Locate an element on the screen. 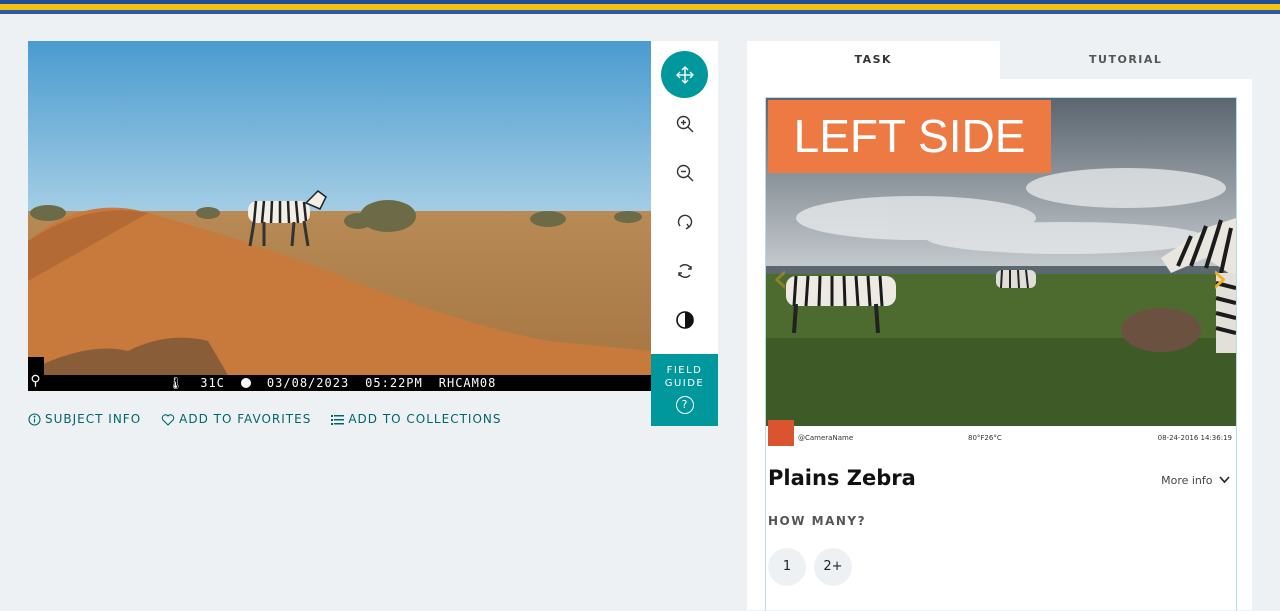  reset-icon is located at coordinates (684, 270).